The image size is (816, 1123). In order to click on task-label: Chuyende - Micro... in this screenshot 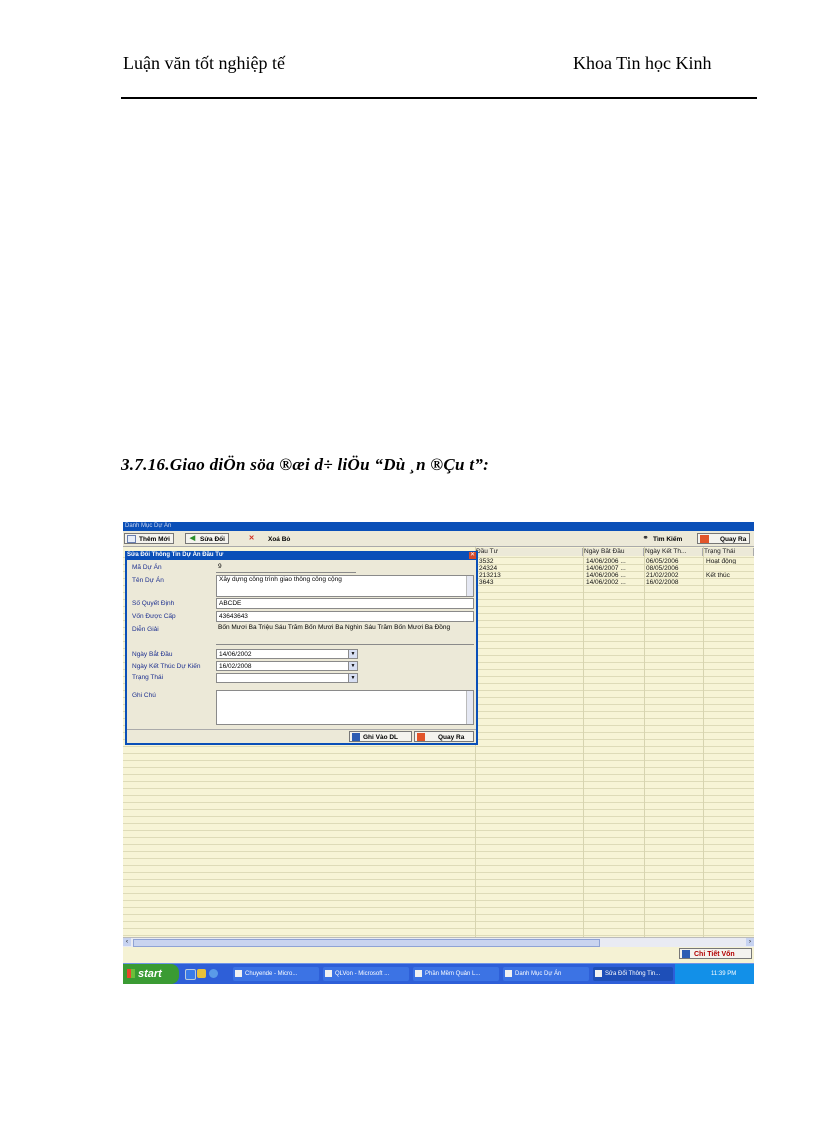, I will do `click(271, 974)`.